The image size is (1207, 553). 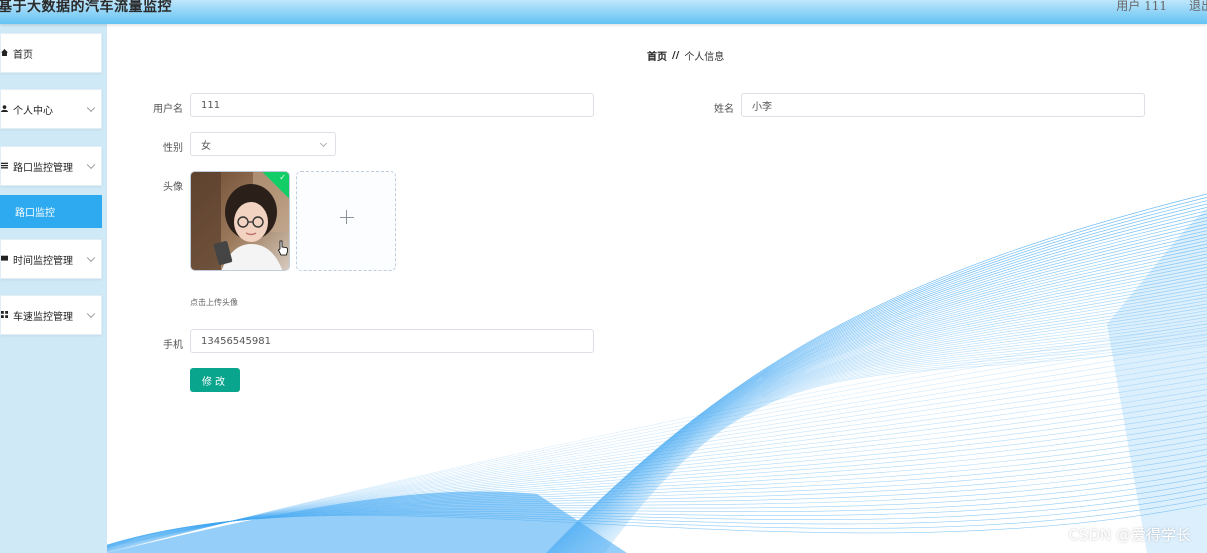 What do you see at coordinates (603, 12) in the screenshot?
I see `top-header: 基于大数据的汽车流量监控 用户 111 退出` at bounding box center [603, 12].